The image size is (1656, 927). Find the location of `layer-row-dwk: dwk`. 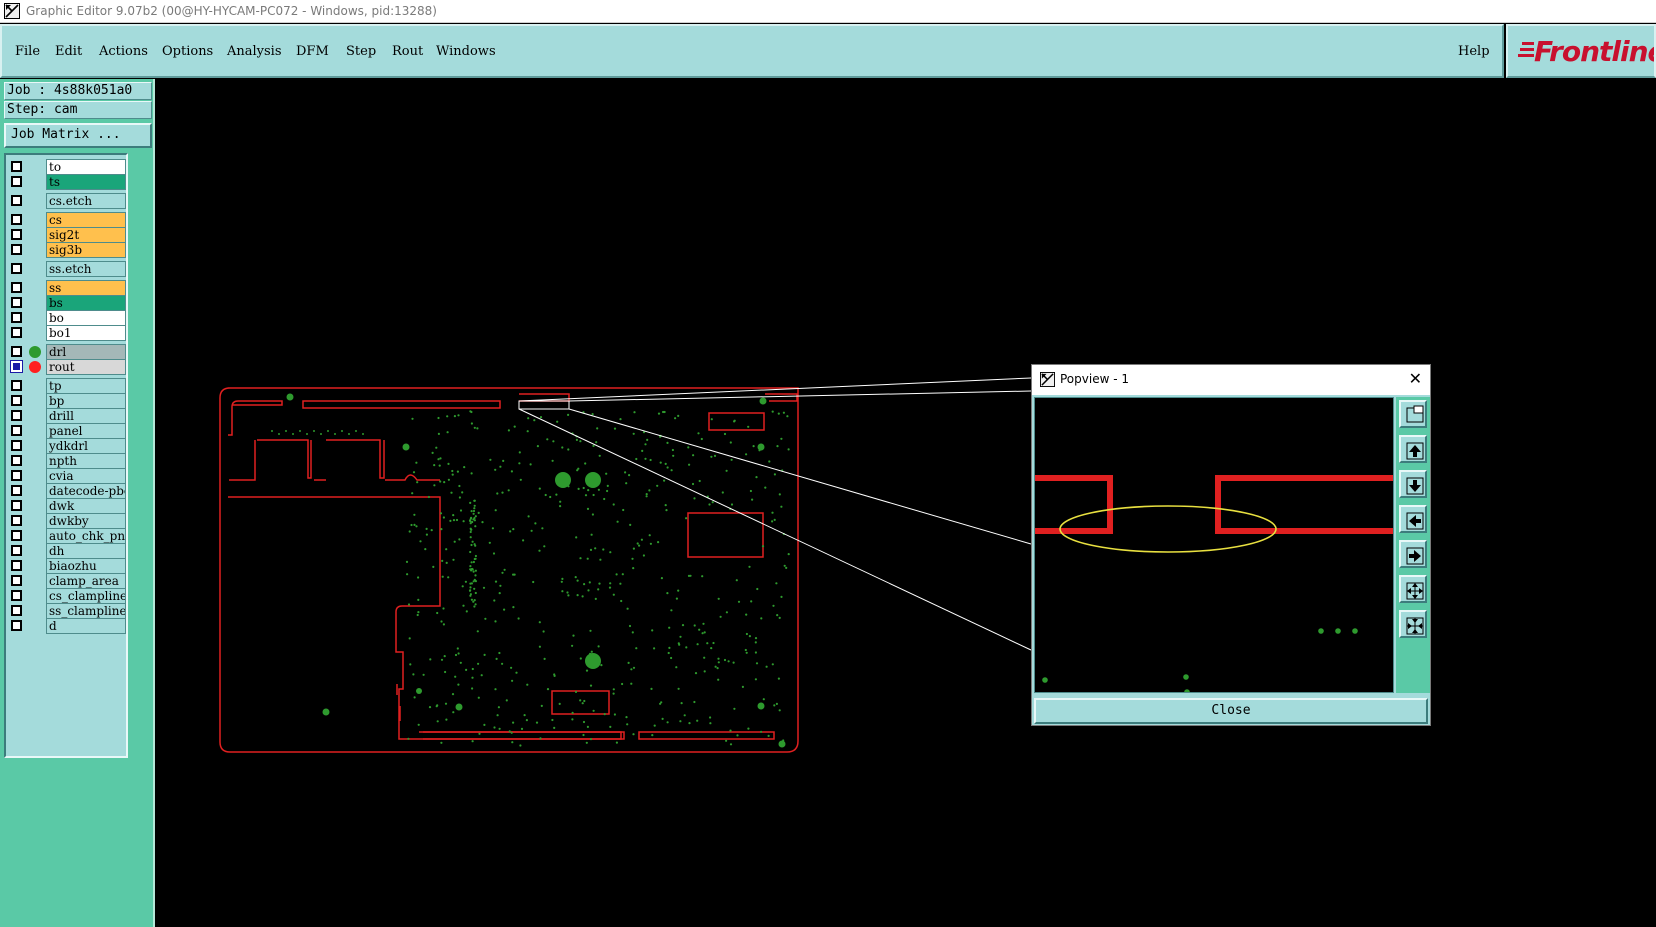

layer-row-dwk: dwk is located at coordinates (67, 506).